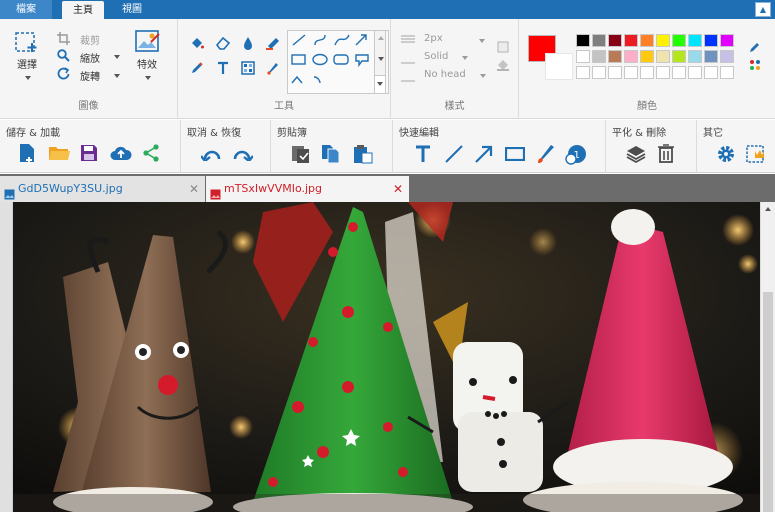 The image size is (775, 512). Describe the element at coordinates (197, 44) in the screenshot. I see `fill-bucket-icon` at that location.